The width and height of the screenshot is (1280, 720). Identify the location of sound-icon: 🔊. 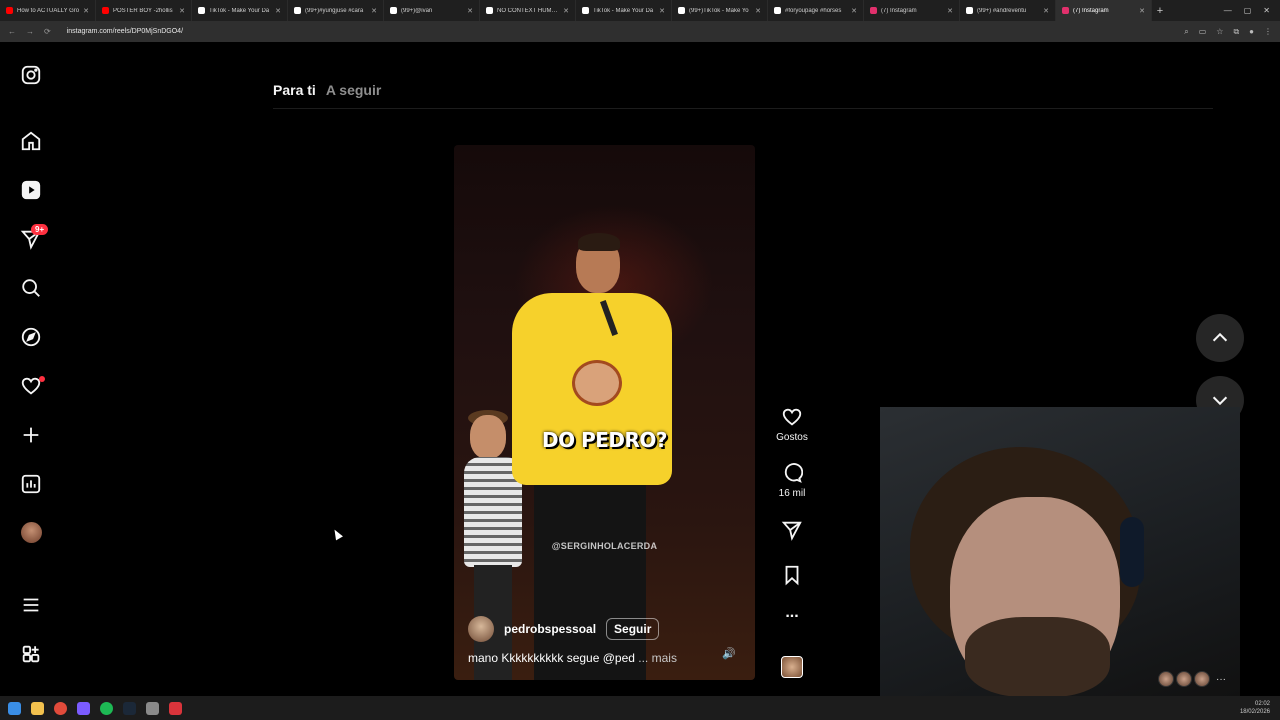
(729, 653).